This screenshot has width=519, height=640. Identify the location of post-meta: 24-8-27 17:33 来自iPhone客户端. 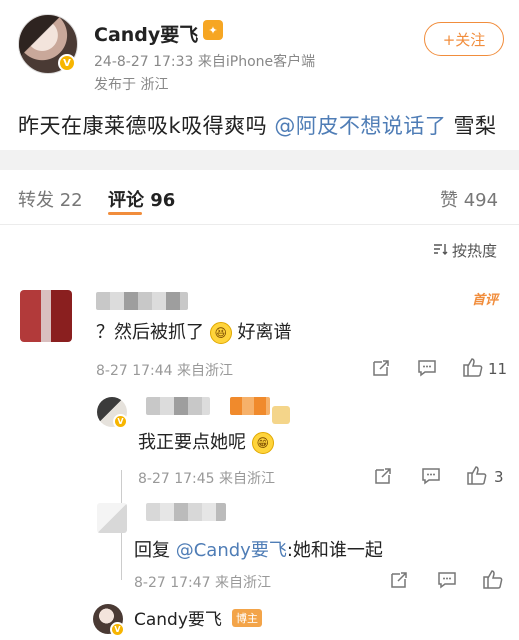
(205, 62).